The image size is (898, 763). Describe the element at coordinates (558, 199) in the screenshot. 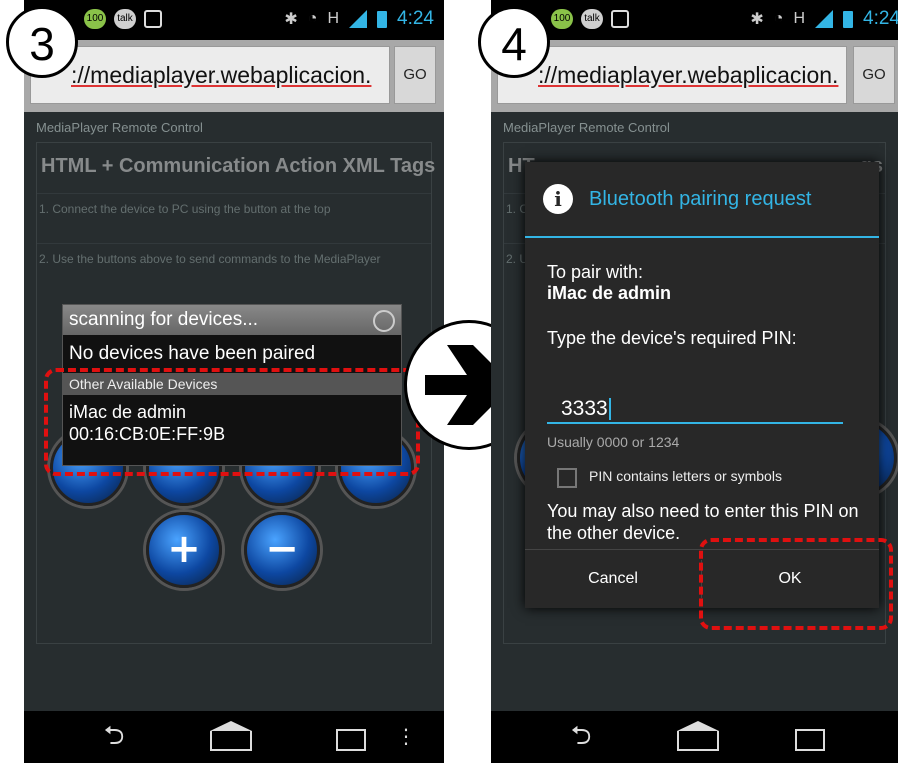

I see `info-icon: i` at that location.